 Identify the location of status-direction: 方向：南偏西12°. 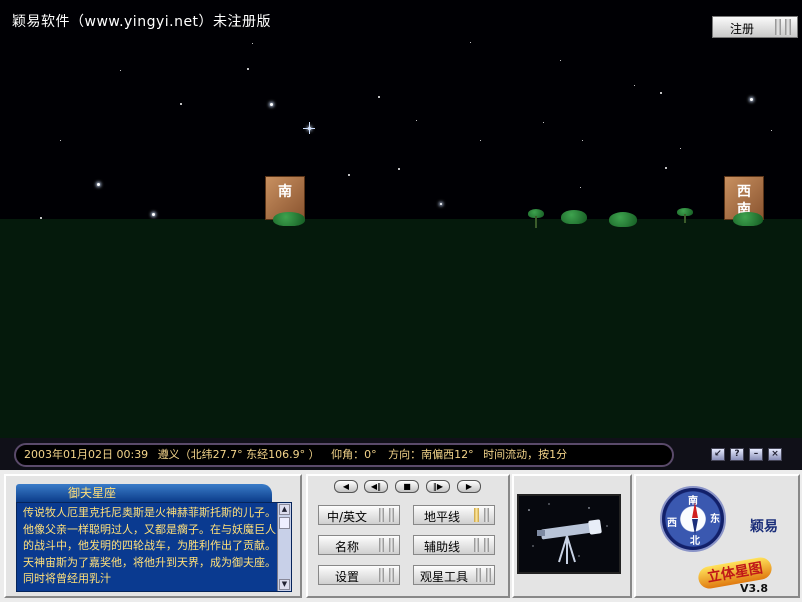
(431, 454).